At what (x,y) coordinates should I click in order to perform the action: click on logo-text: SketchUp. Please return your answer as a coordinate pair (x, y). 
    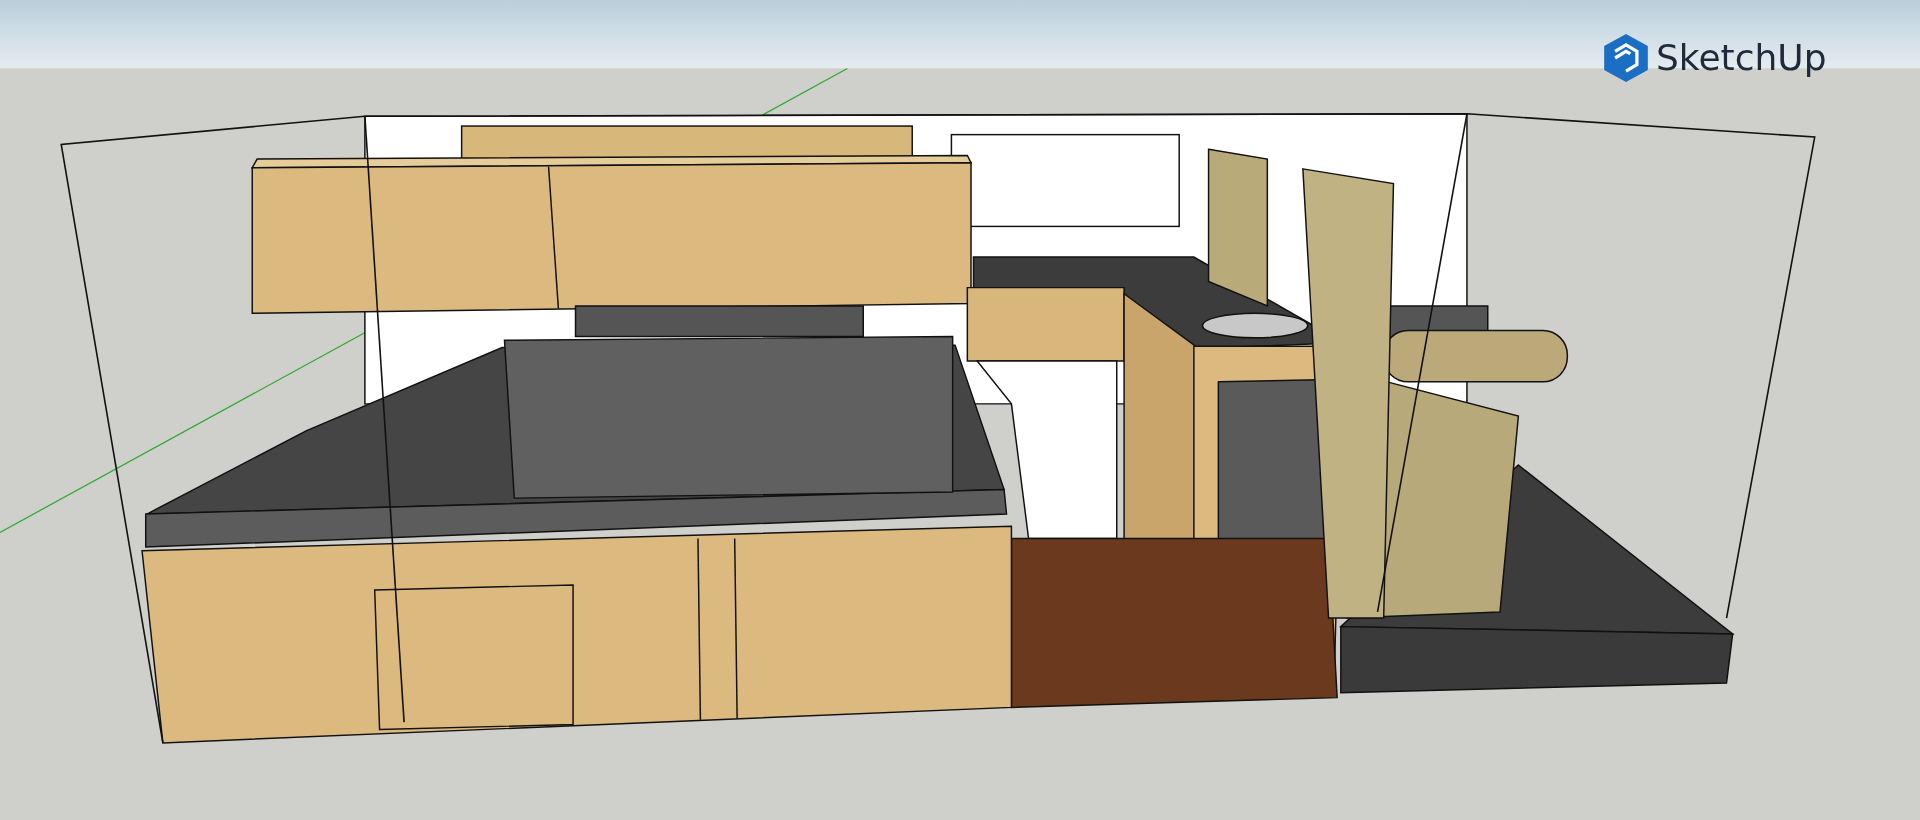
    Looking at the image, I should click on (1741, 58).